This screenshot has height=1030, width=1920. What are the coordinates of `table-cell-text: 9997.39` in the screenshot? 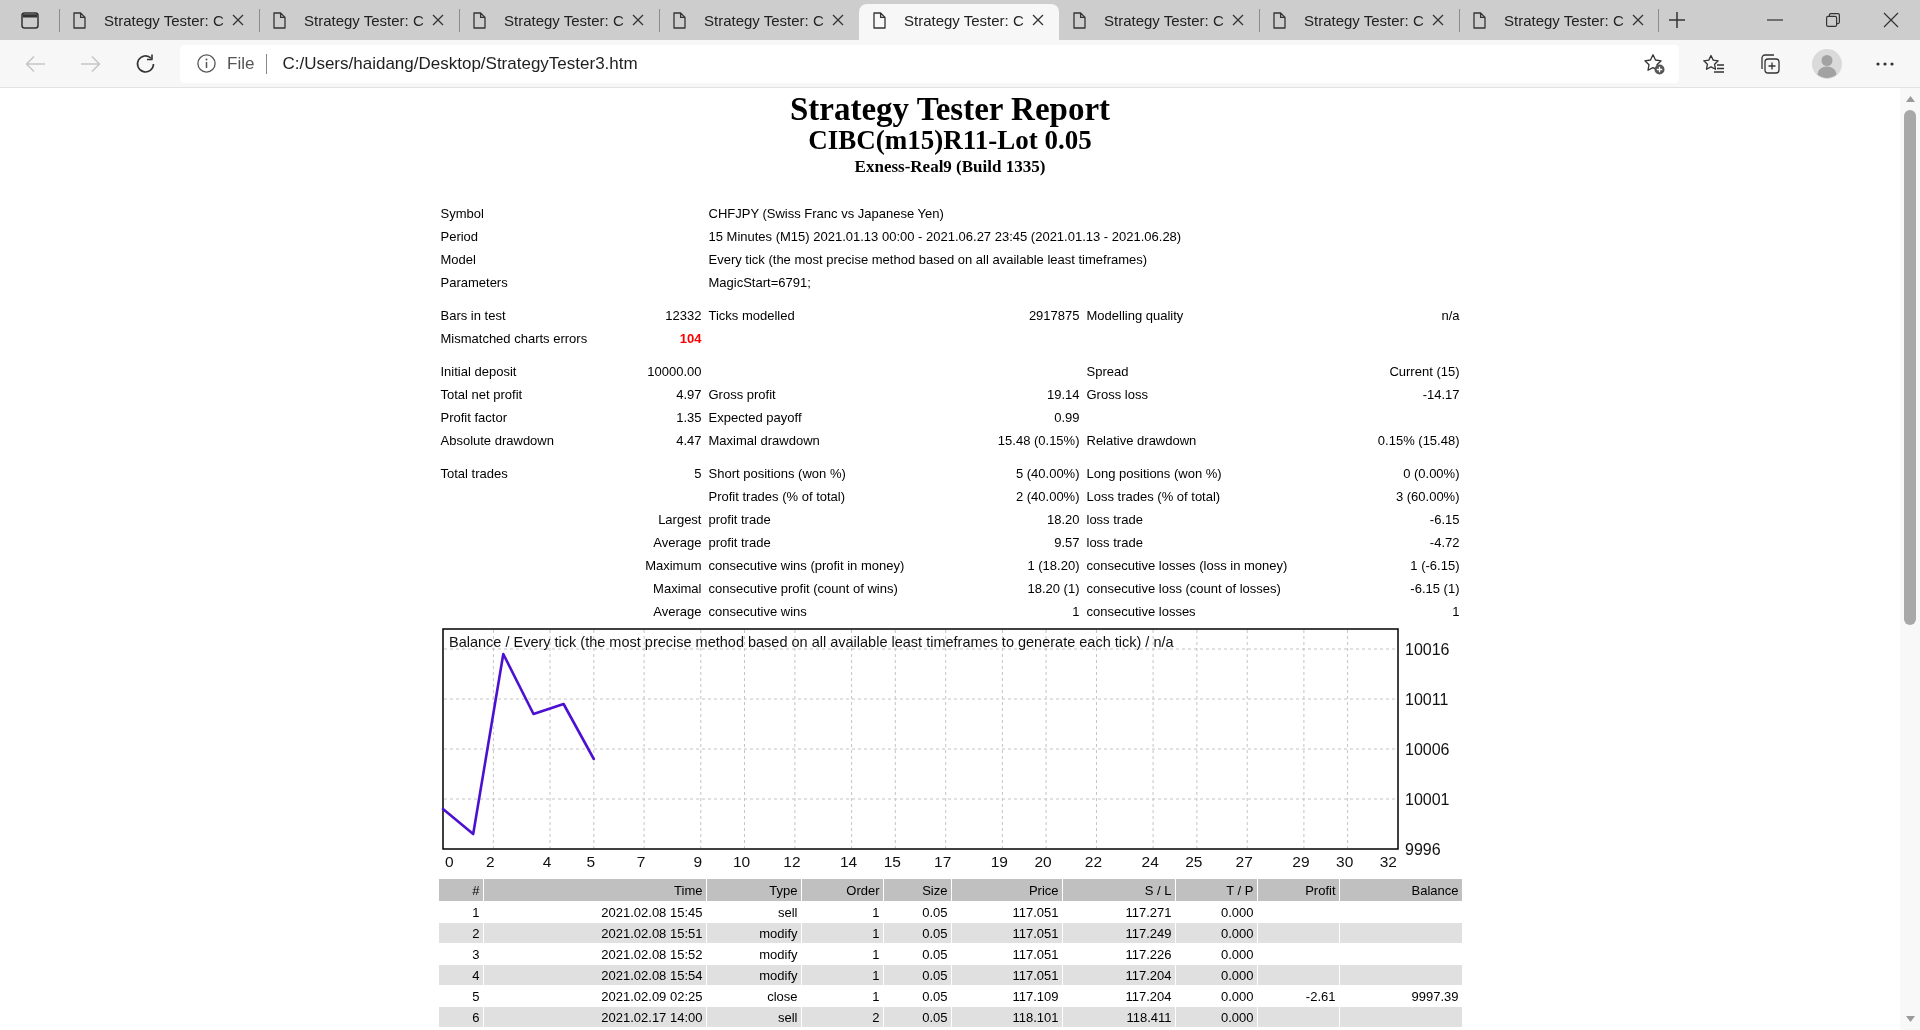 It's located at (1435, 996).